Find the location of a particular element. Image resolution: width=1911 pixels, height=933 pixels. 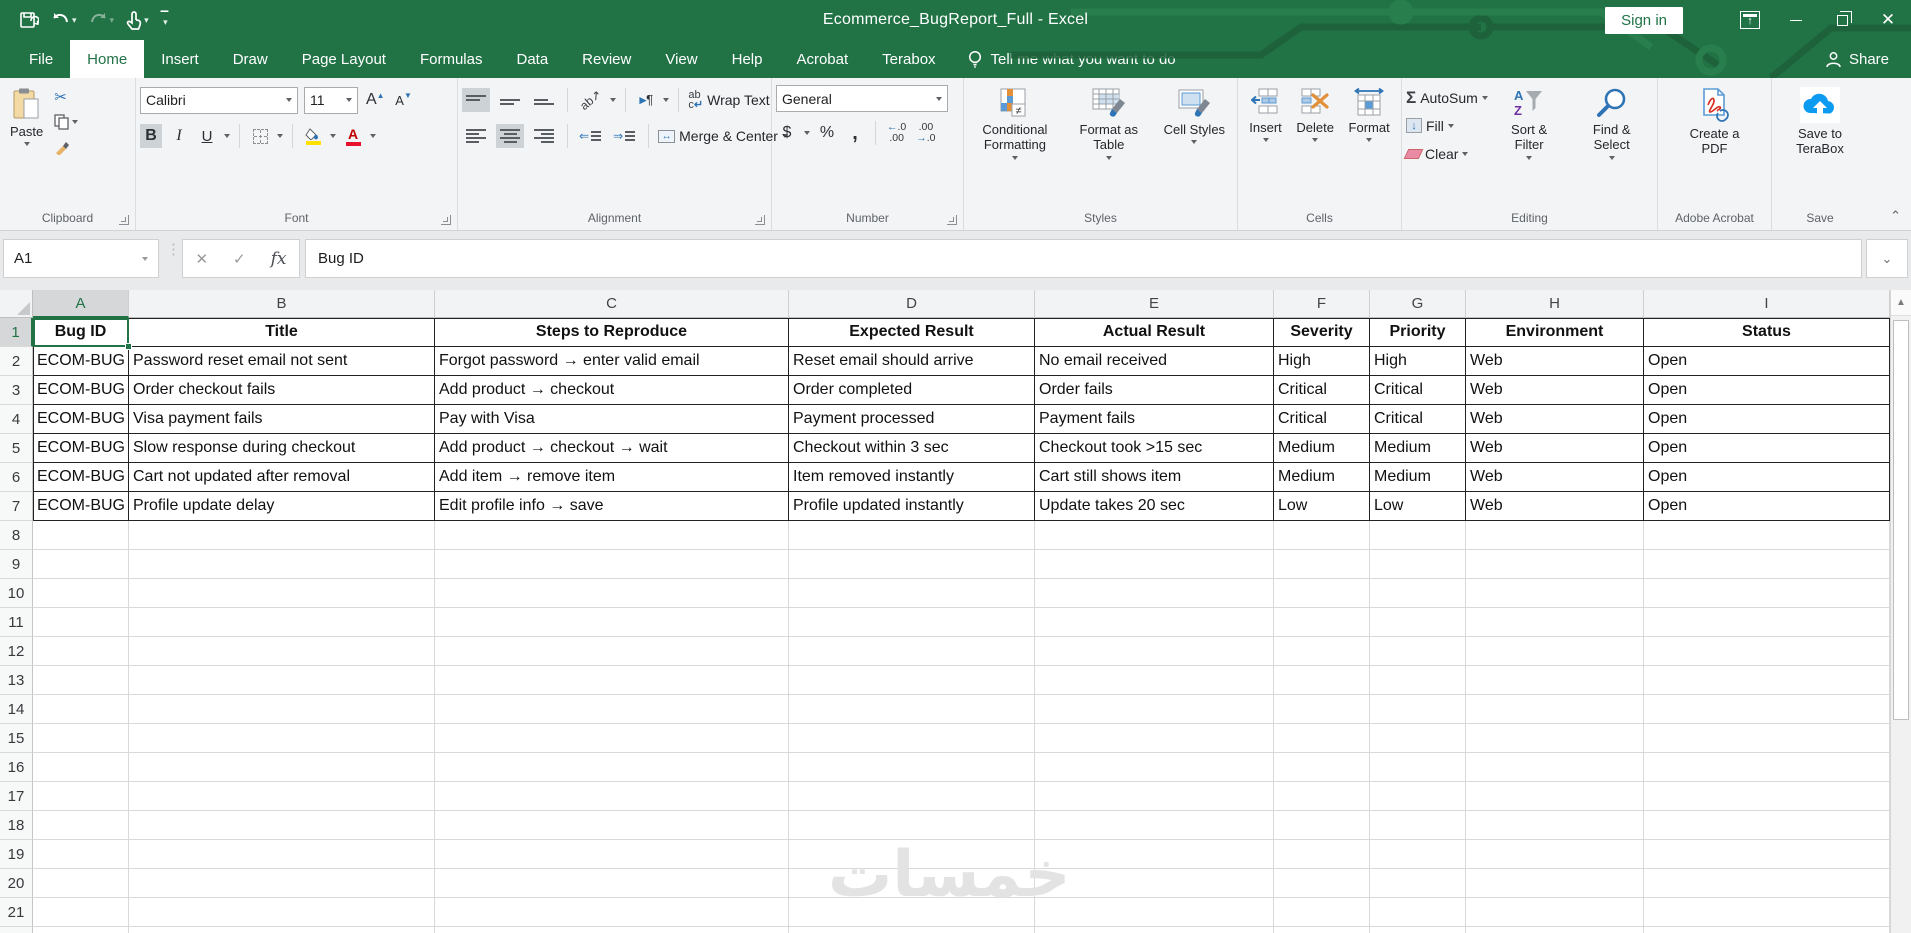

cell-H9 is located at coordinates (1555, 564).